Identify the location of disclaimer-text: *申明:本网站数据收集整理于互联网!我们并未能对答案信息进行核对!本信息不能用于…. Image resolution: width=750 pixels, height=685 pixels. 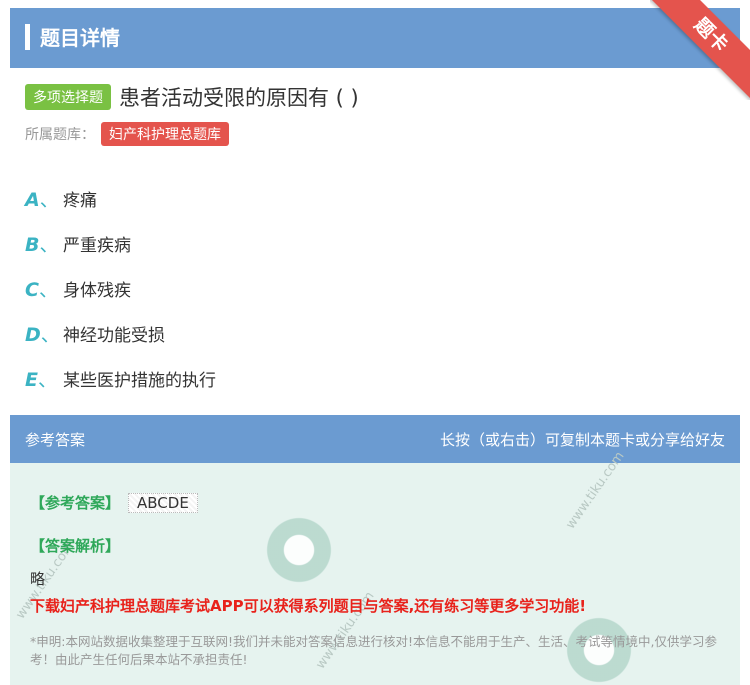
(373, 650).